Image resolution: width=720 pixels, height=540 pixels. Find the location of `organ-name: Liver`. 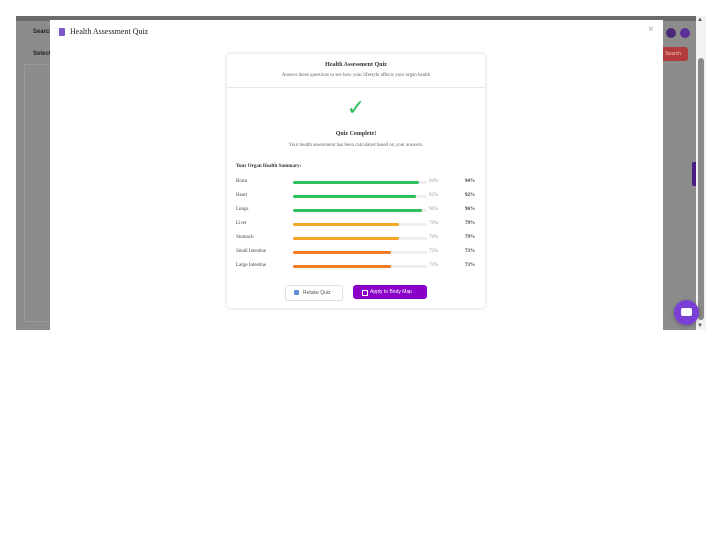

organ-name: Liver is located at coordinates (241, 223).